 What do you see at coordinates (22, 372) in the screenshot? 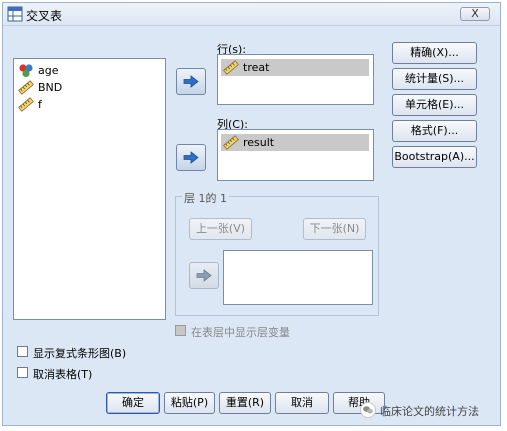
I see `suppress-tables-checkbox` at bounding box center [22, 372].